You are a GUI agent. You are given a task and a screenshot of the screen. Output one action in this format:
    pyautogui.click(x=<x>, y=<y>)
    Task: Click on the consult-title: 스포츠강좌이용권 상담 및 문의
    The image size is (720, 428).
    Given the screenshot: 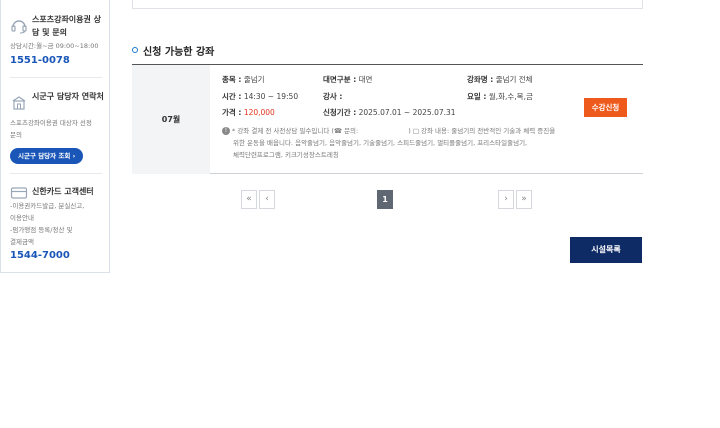 What is the action you would take?
    pyautogui.click(x=67, y=26)
    